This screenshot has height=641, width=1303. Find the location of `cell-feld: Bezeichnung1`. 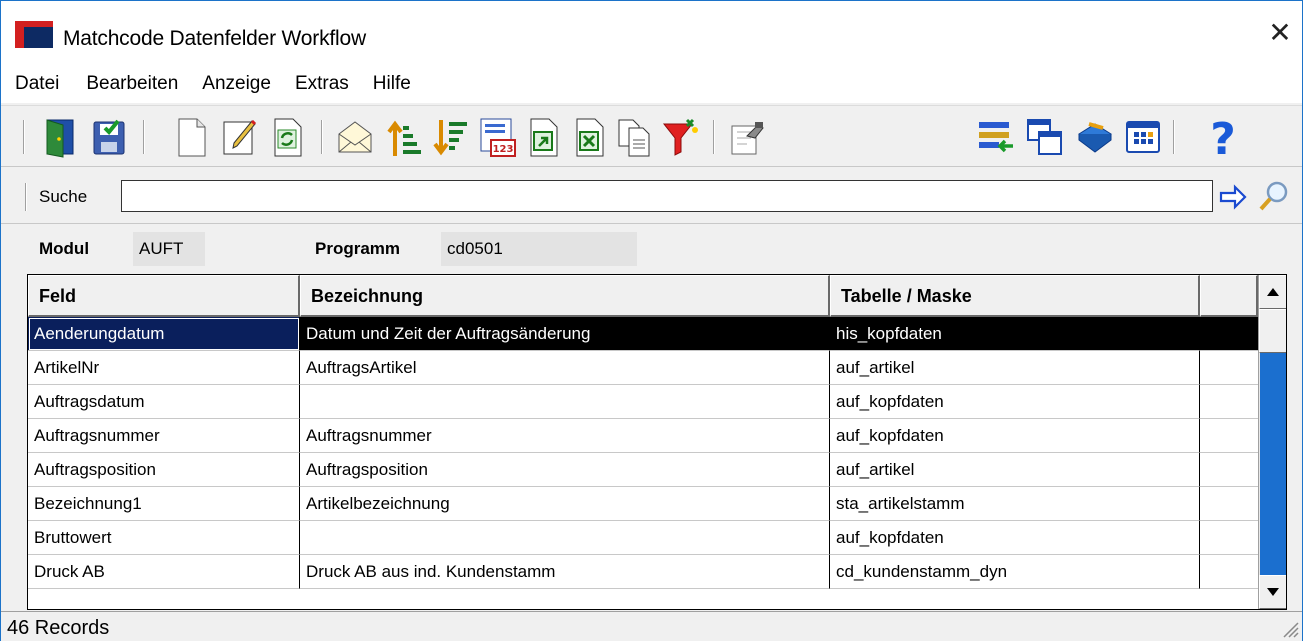

cell-feld: Bezeichnung1 is located at coordinates (164, 504).